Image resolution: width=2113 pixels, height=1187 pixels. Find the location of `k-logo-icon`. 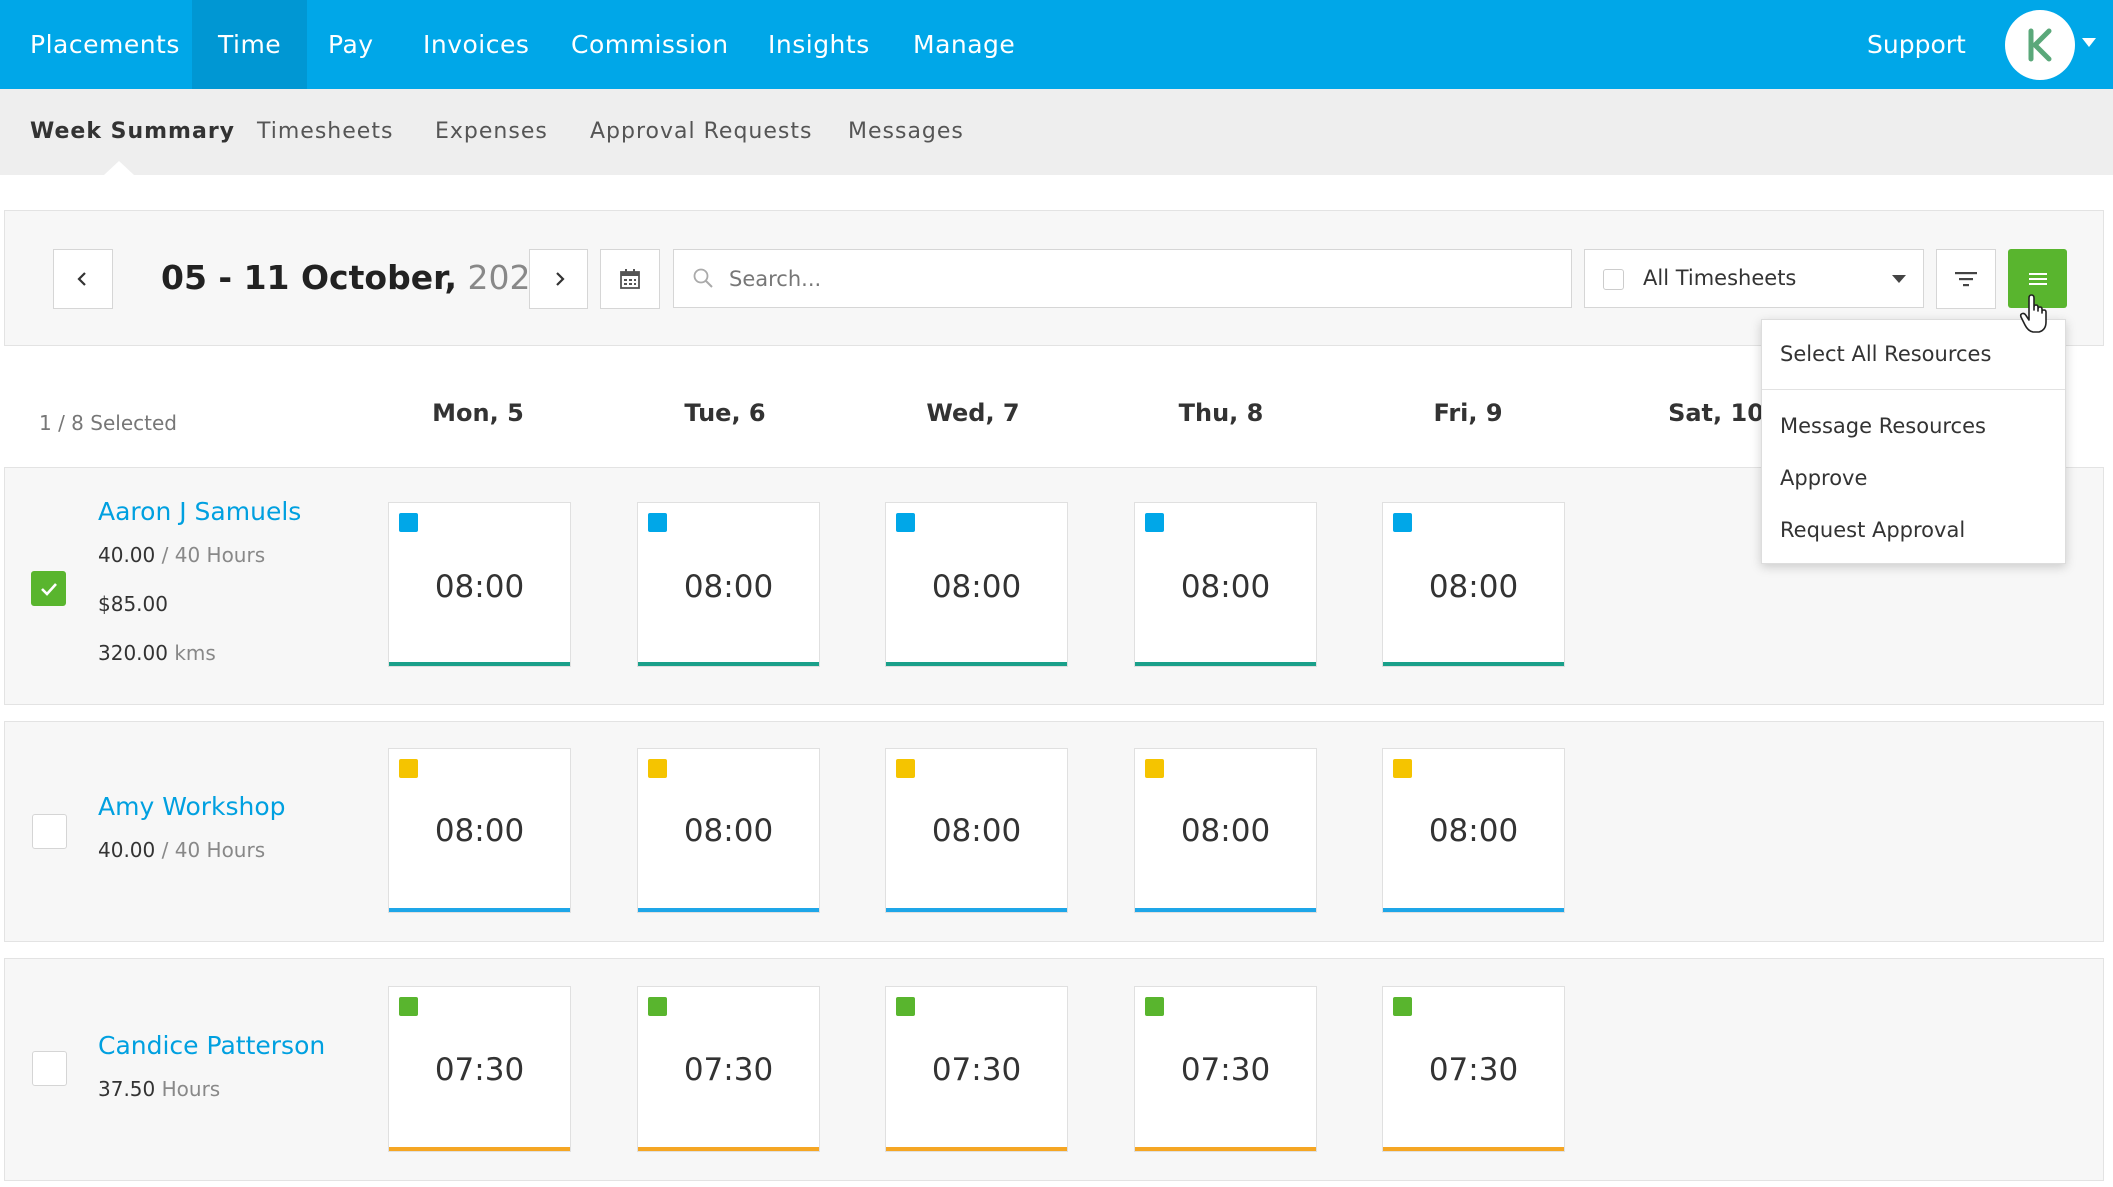

k-logo-icon is located at coordinates (2040, 45).